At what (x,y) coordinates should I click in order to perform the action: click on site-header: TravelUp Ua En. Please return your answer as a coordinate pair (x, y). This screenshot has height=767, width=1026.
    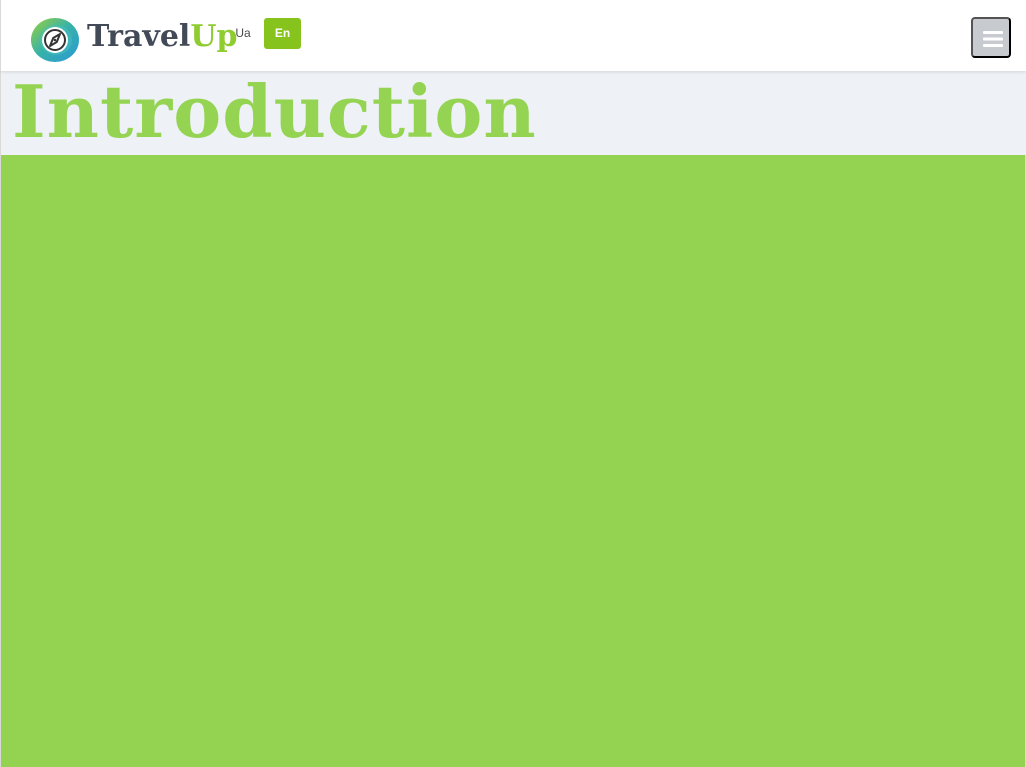
    Looking at the image, I should click on (513, 35).